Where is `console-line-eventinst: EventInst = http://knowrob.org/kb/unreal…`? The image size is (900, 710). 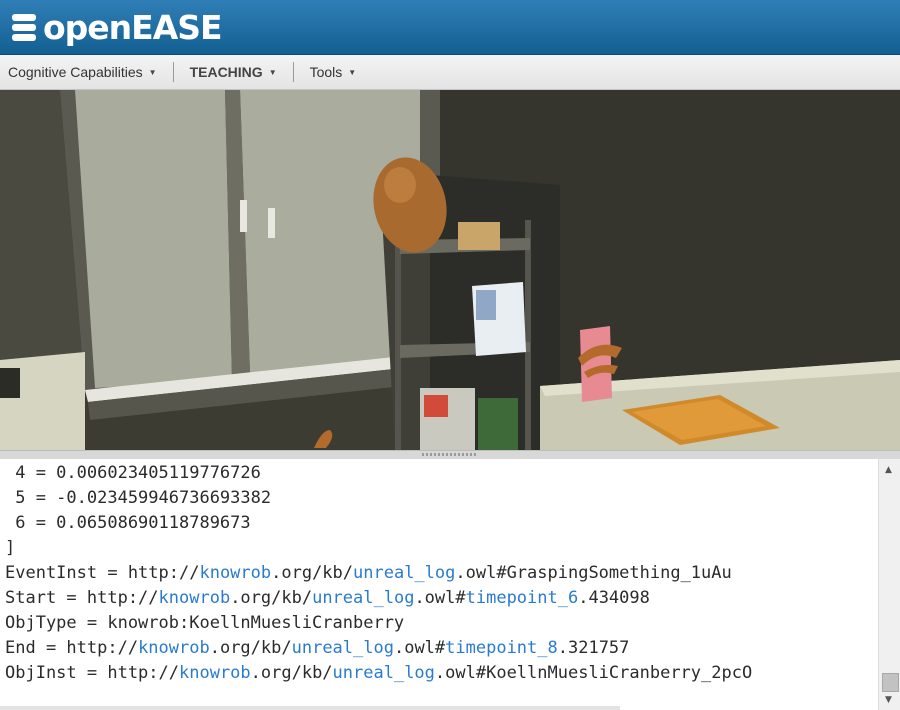 console-line-eventinst: EventInst = http://knowrob.org/kb/unreal… is located at coordinates (368, 573).